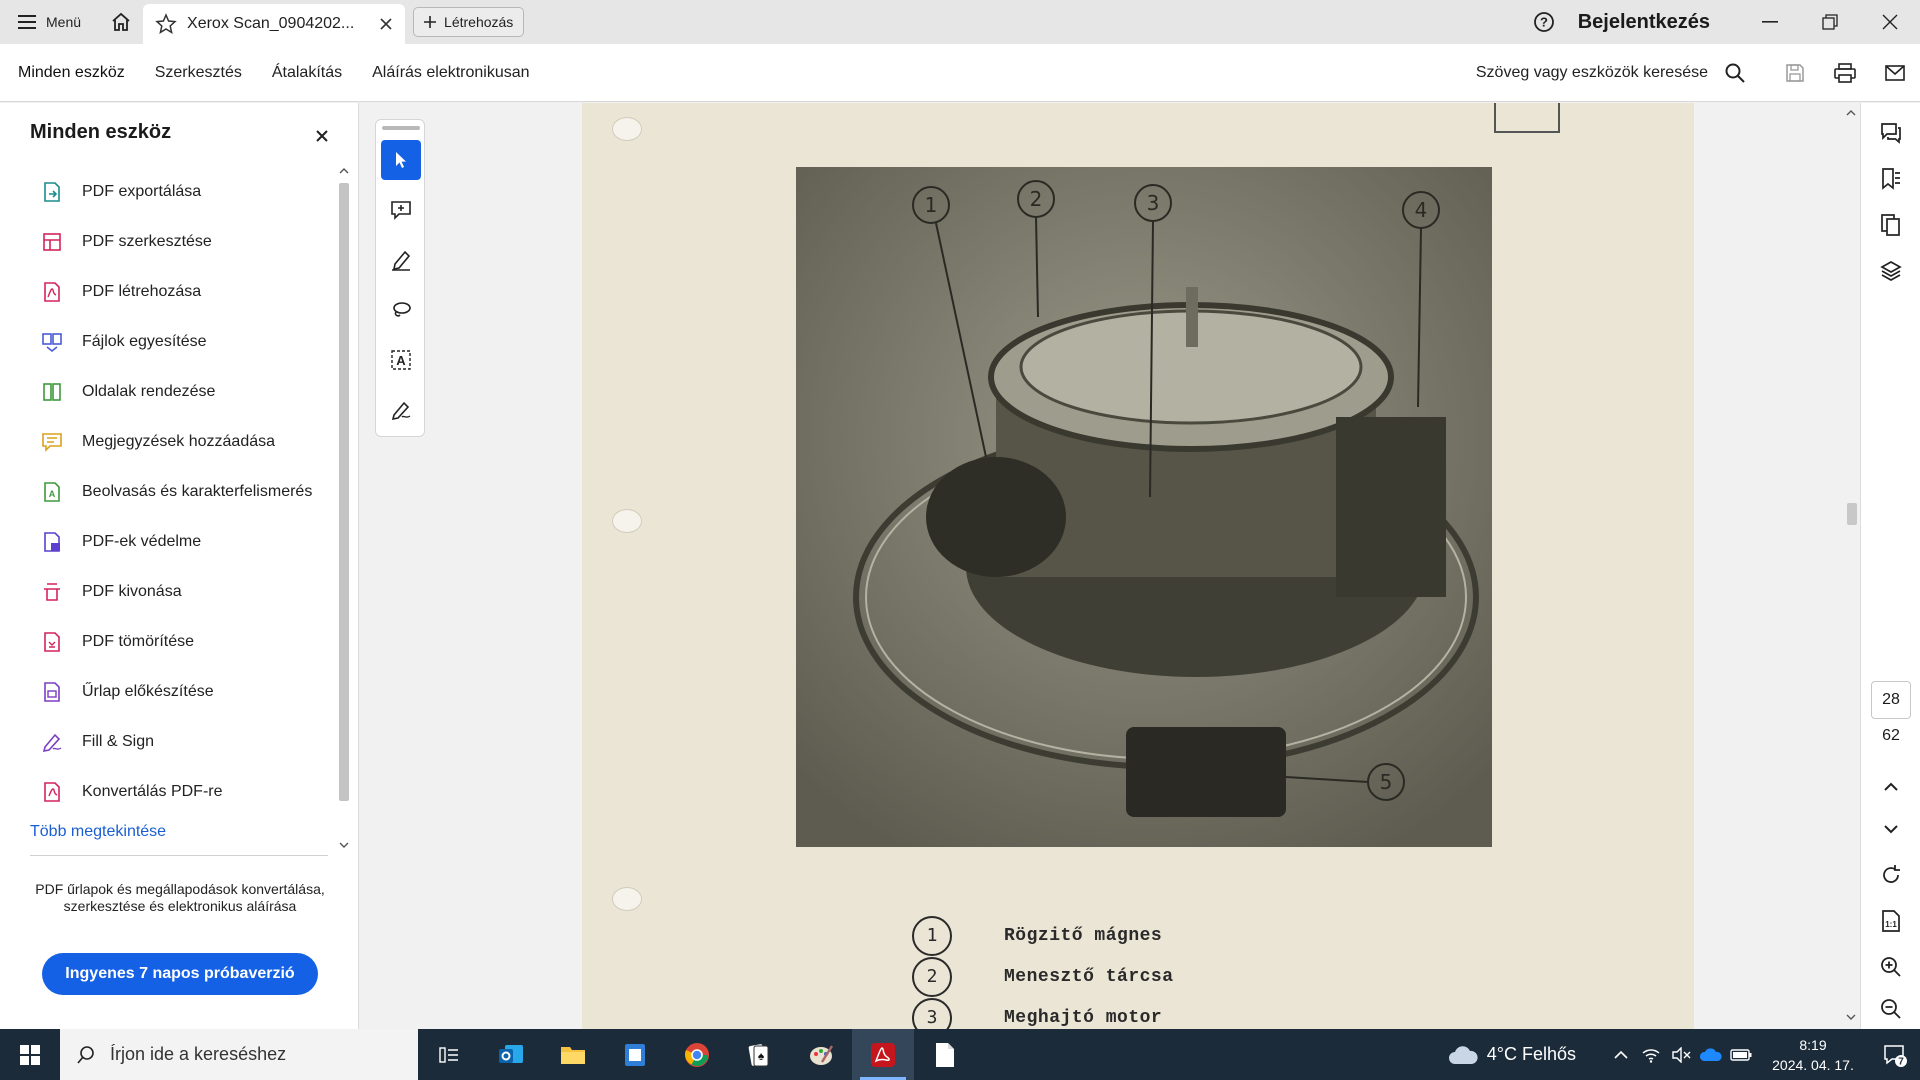 This screenshot has height=1080, width=1920. I want to click on menu-all-tools: Minden eszköz, so click(70, 73).